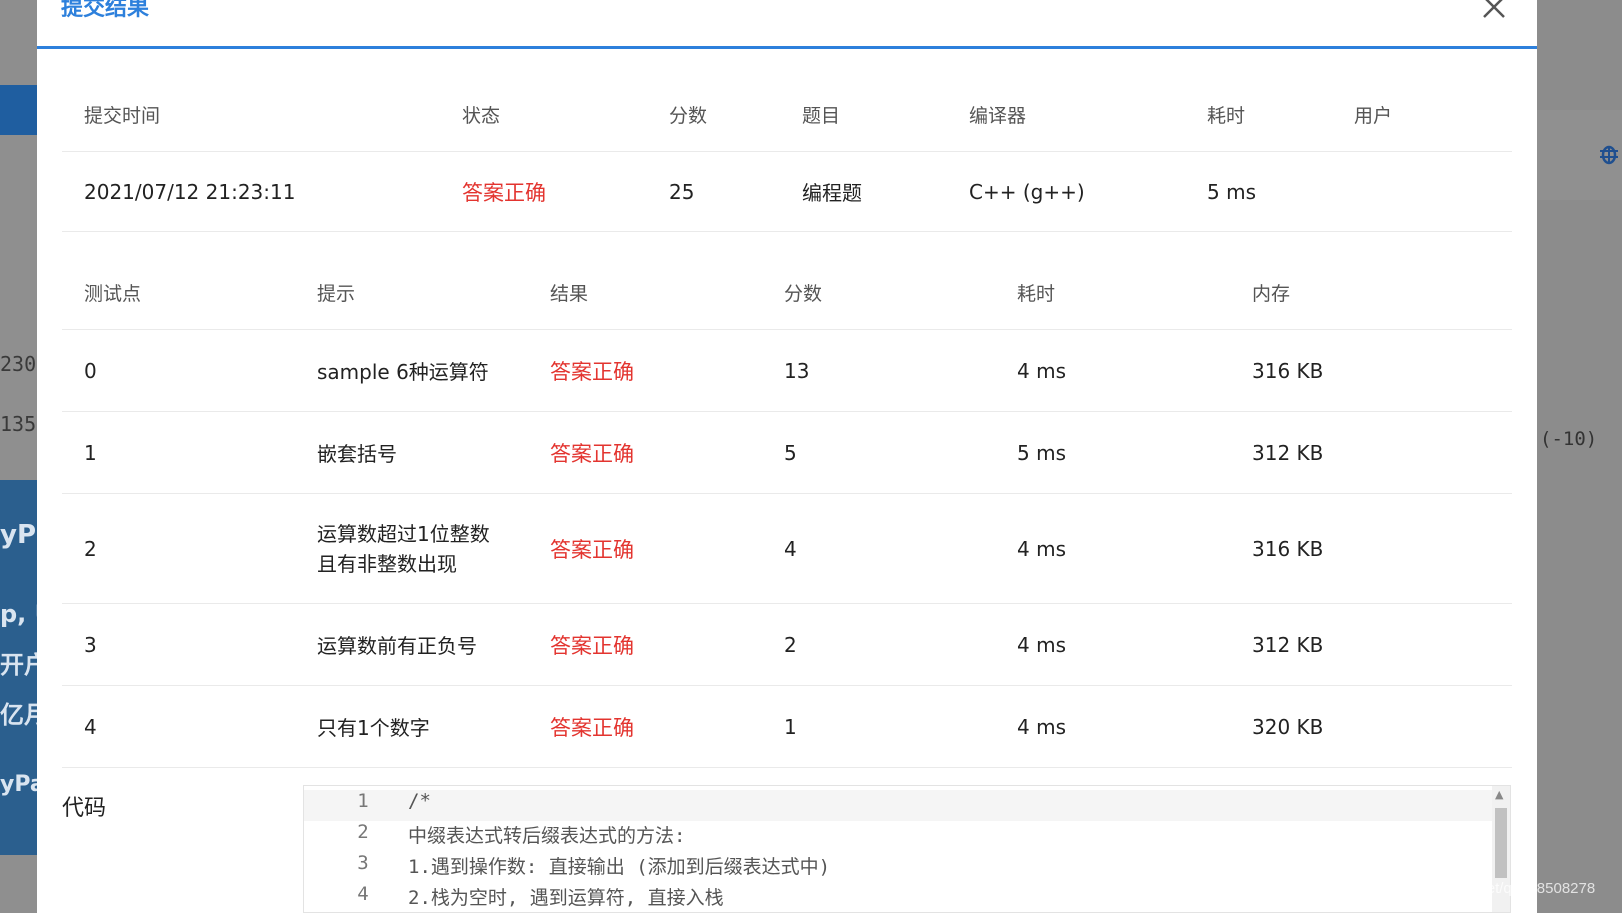 The image size is (1622, 913). What do you see at coordinates (18, 110) in the screenshot?
I see `background-nav-bar` at bounding box center [18, 110].